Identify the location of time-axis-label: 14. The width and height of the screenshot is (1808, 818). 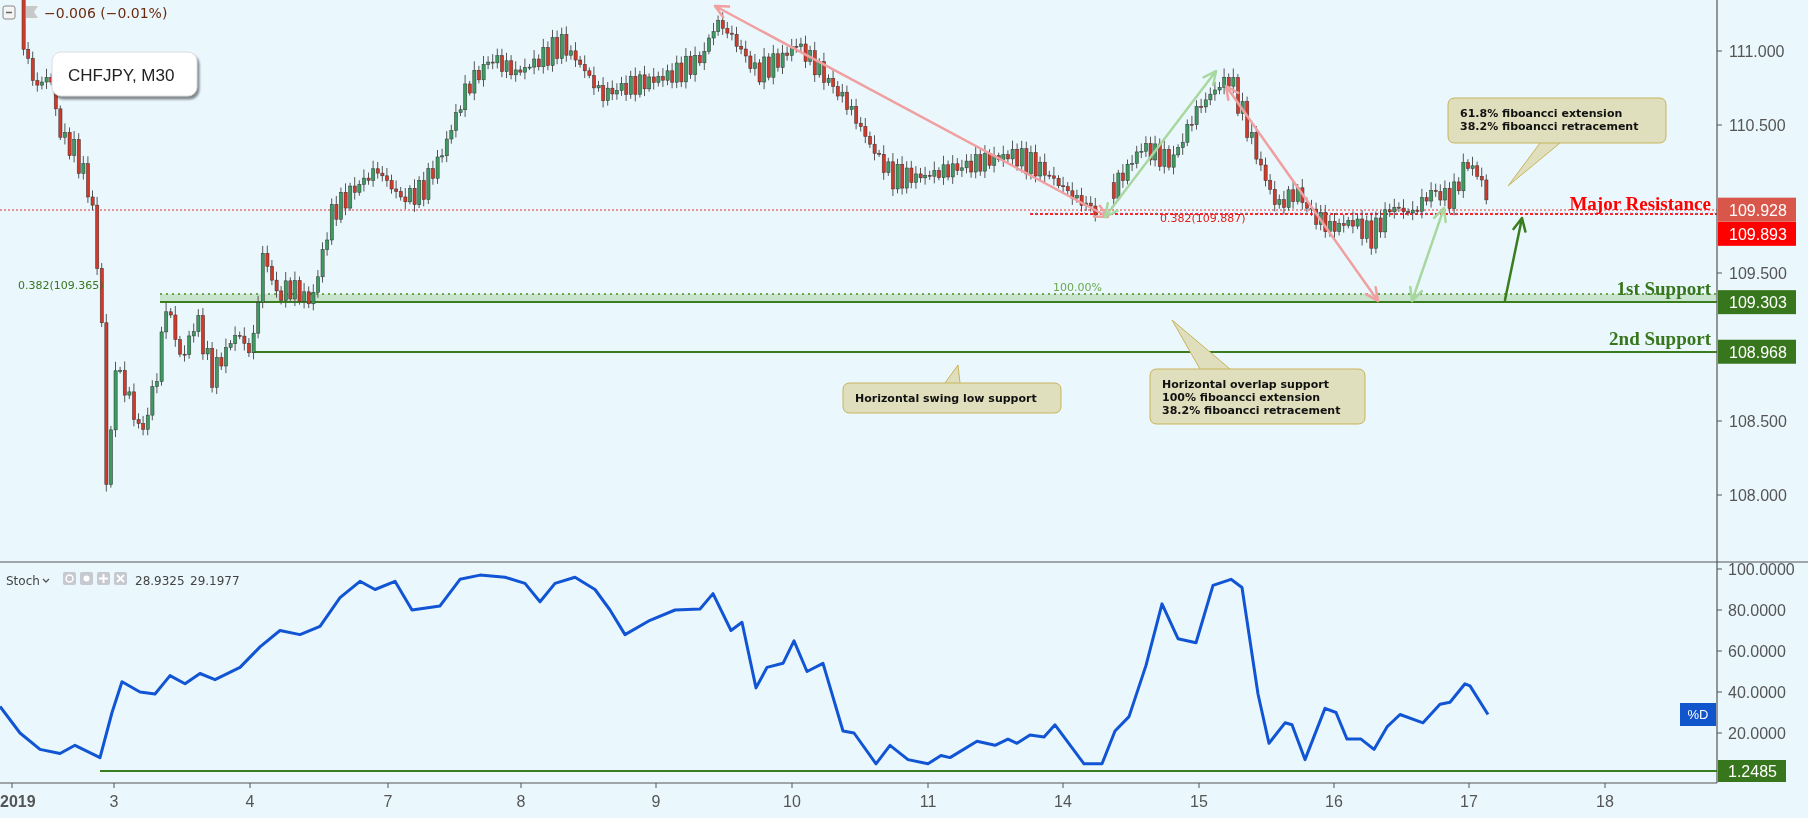
(1063, 801).